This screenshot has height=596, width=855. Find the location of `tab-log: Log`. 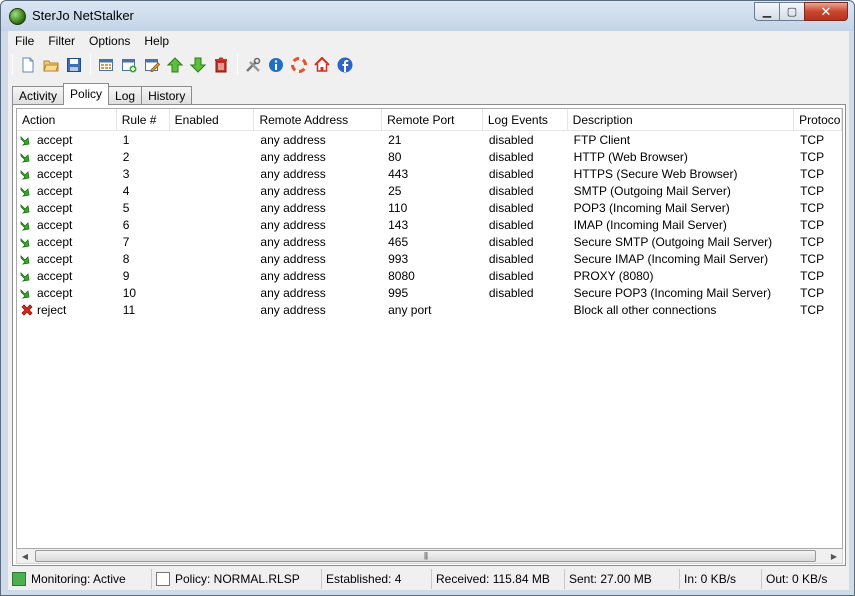

tab-log: Log is located at coordinates (125, 95).